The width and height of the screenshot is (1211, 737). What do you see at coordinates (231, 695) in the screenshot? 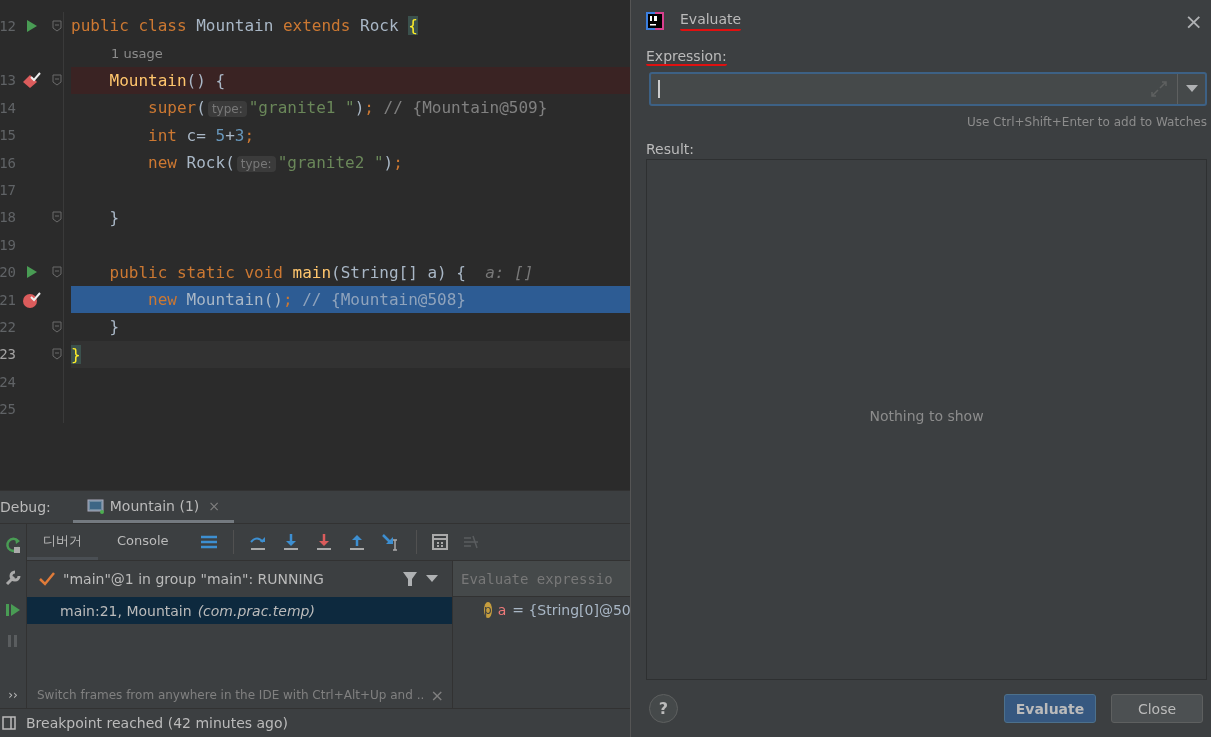
I see `tip-text: Switch frames from anywhere in the IDE with Ctrl+Alt+Up and ..` at bounding box center [231, 695].